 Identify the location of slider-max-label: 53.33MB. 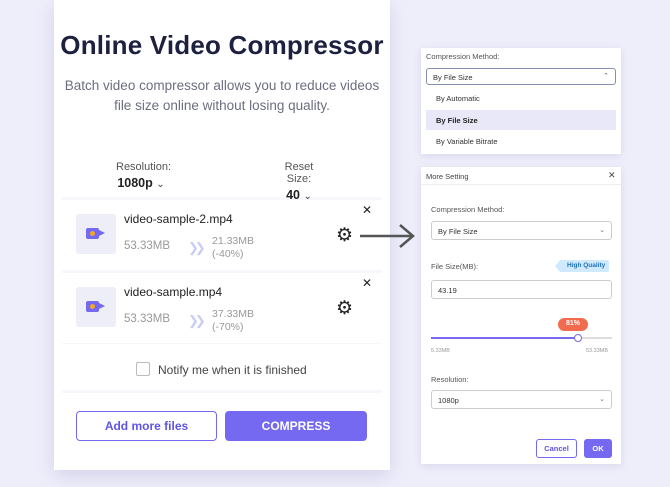
(597, 351).